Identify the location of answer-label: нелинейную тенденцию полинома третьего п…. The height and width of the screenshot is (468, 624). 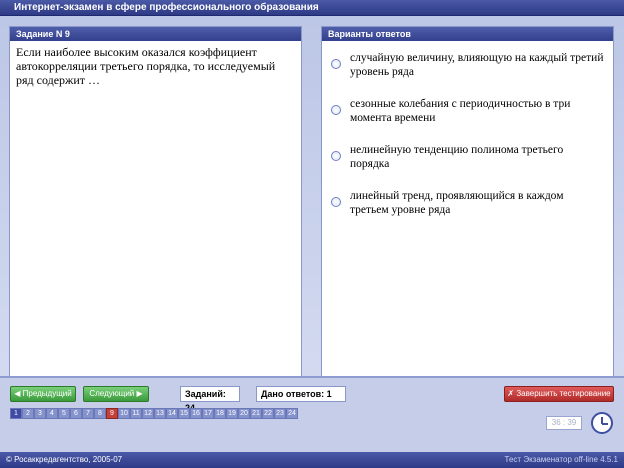
(457, 157).